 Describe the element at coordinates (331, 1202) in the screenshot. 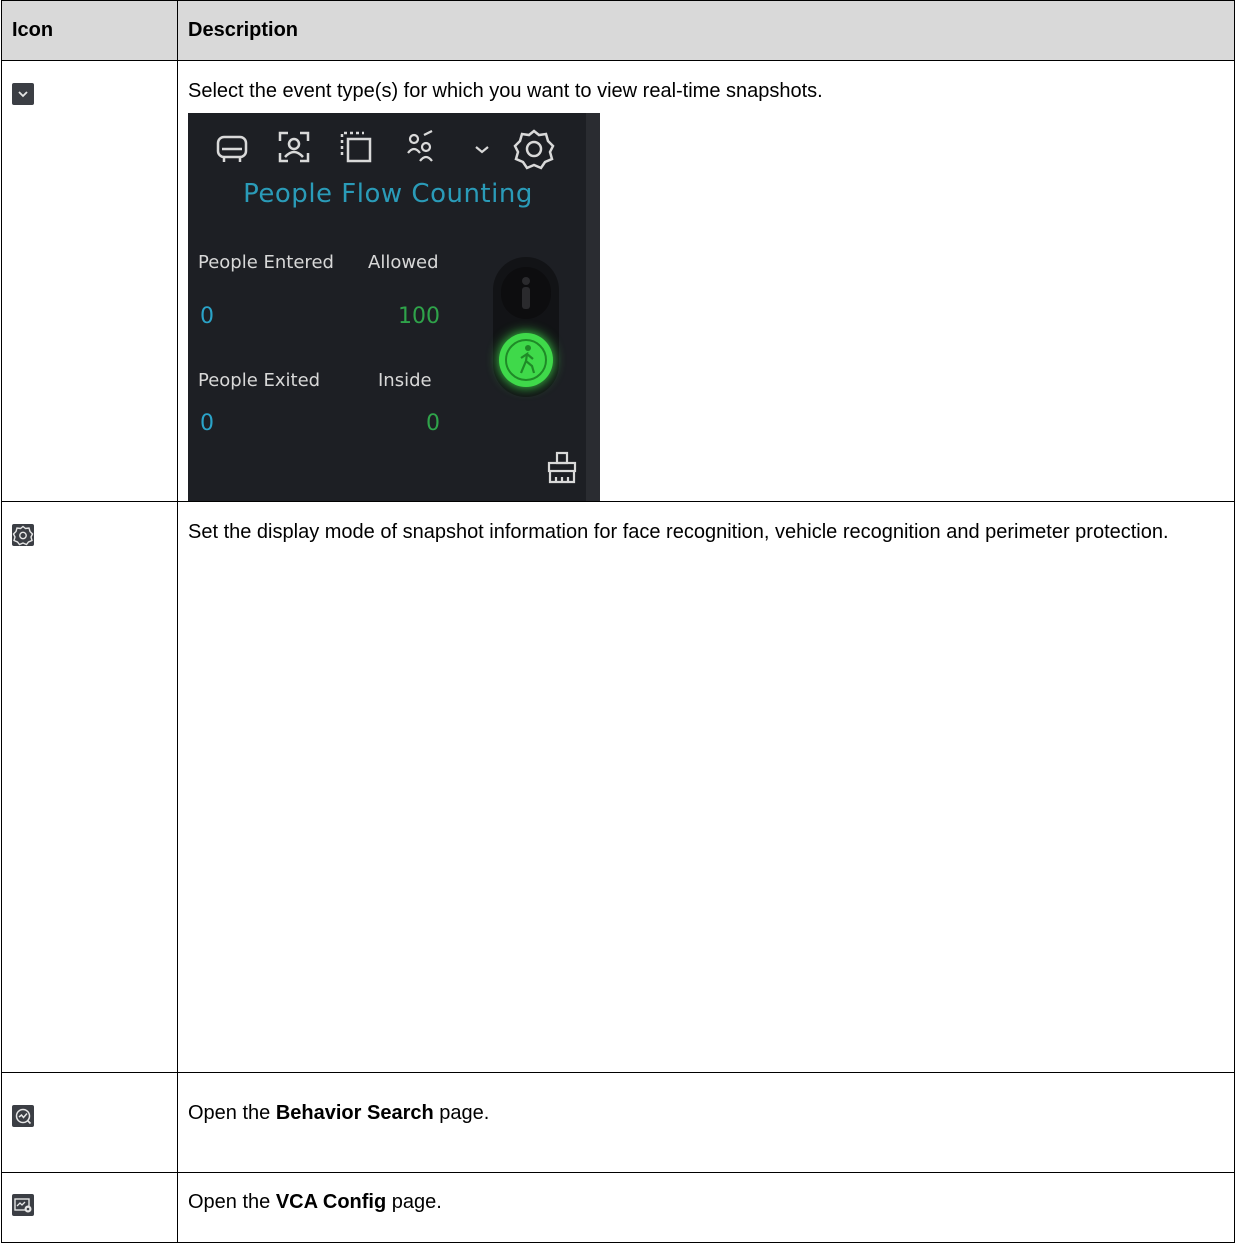

I see `vca-config-link-text: VCA Config` at that location.